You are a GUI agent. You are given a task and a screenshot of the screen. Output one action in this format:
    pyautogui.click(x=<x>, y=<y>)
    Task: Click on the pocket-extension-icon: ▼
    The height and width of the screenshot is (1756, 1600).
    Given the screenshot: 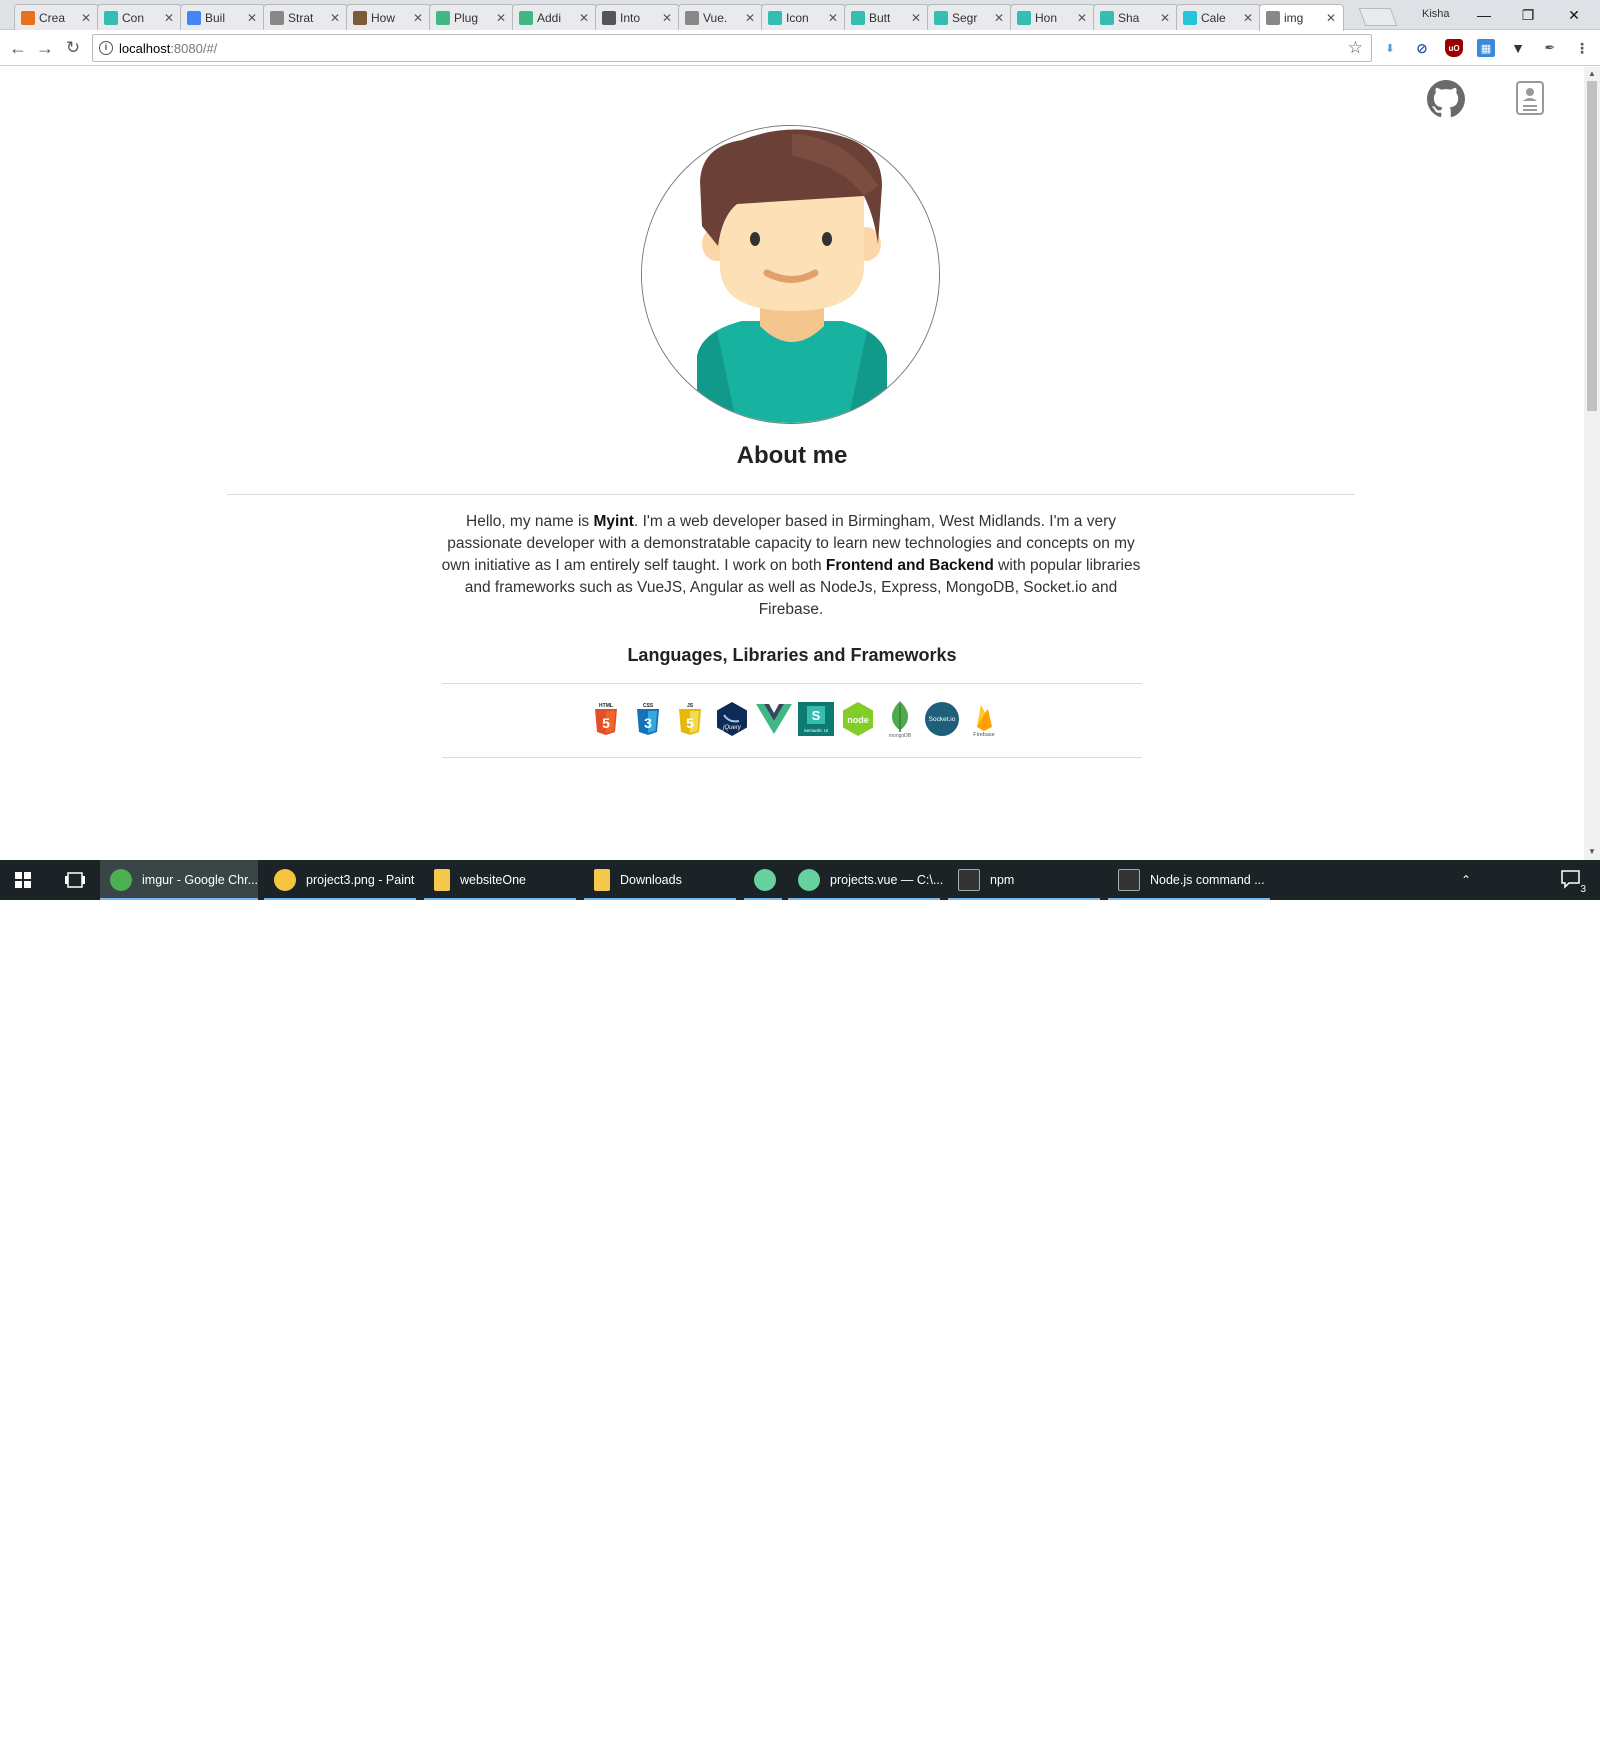 What is the action you would take?
    pyautogui.click(x=1518, y=48)
    